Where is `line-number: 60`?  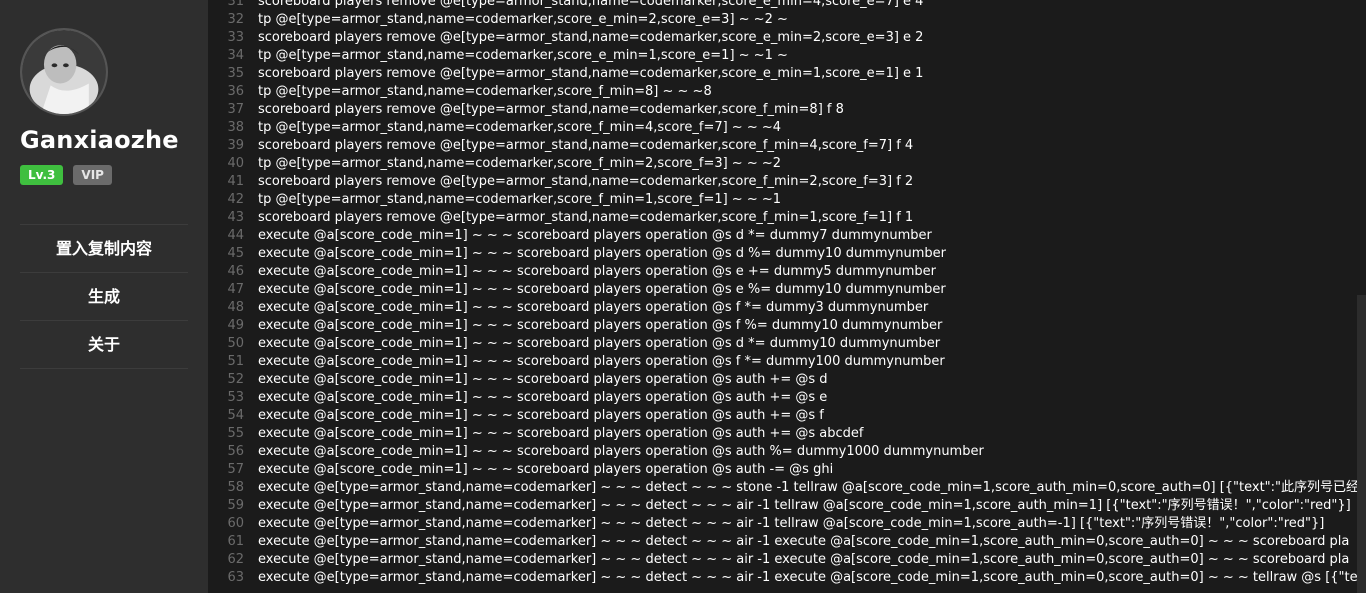 line-number: 60 is located at coordinates (235, 523).